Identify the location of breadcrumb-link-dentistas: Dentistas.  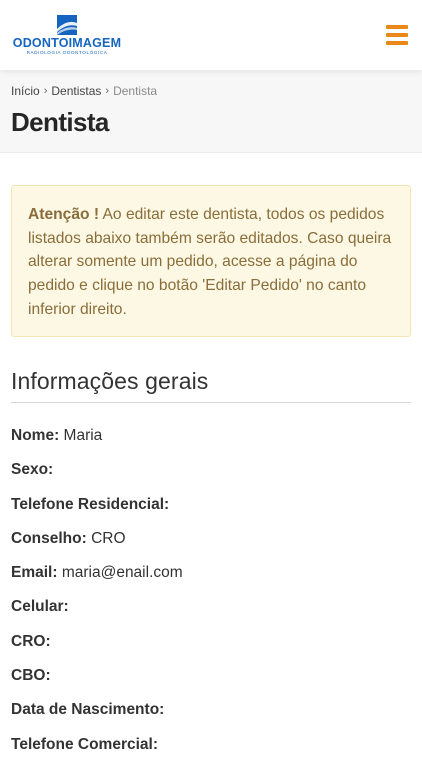
(76, 91).